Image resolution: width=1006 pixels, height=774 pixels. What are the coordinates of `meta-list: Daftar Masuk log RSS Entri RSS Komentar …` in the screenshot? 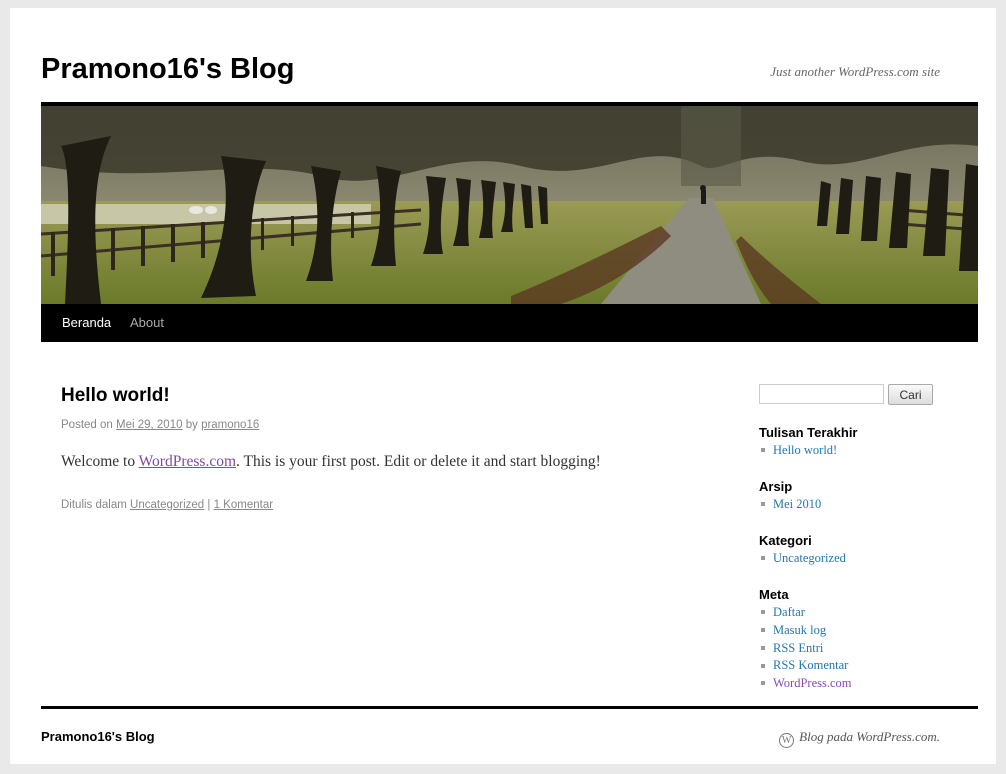 It's located at (805, 648).